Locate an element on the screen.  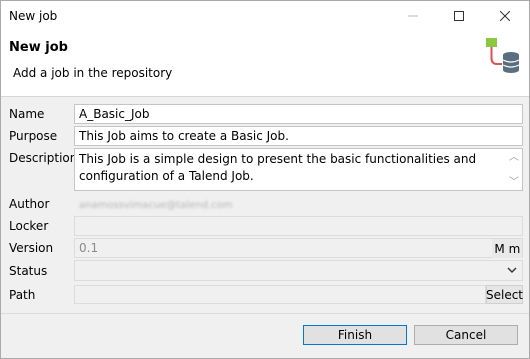
major-version-button: M is located at coordinates (499, 248).